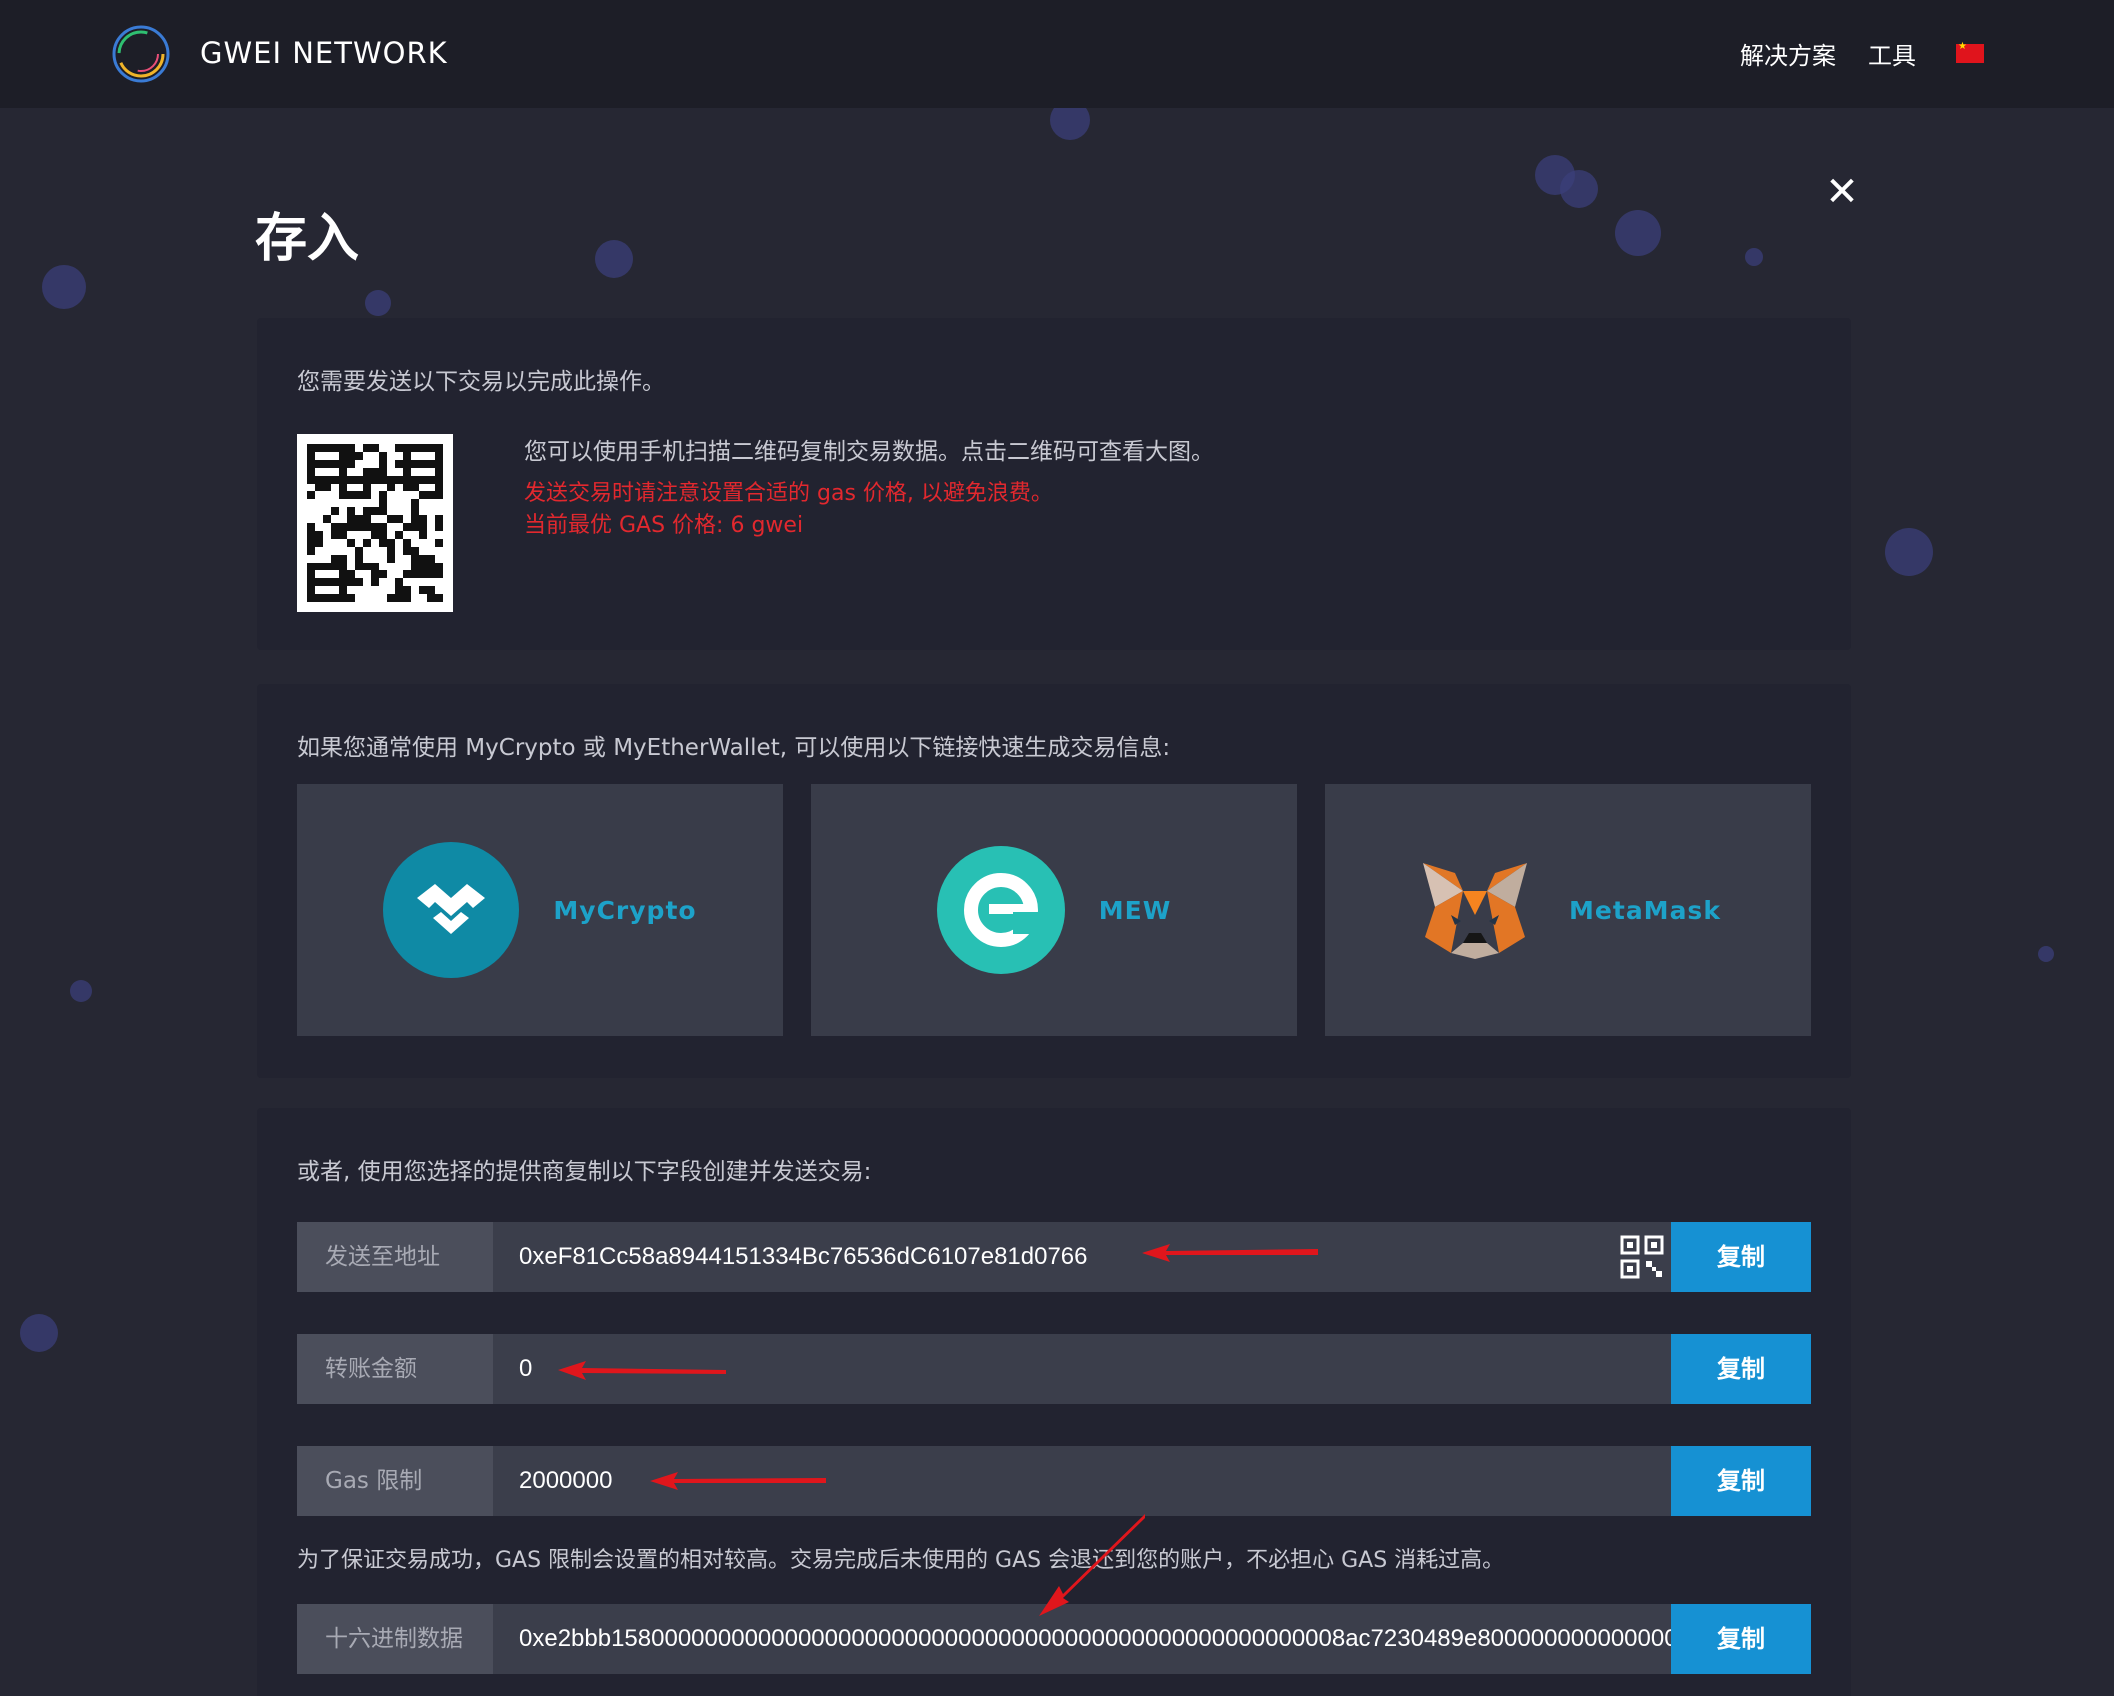 This screenshot has width=2114, height=1696. What do you see at coordinates (395, 1369) in the screenshot?
I see `field-label: 转账金额` at bounding box center [395, 1369].